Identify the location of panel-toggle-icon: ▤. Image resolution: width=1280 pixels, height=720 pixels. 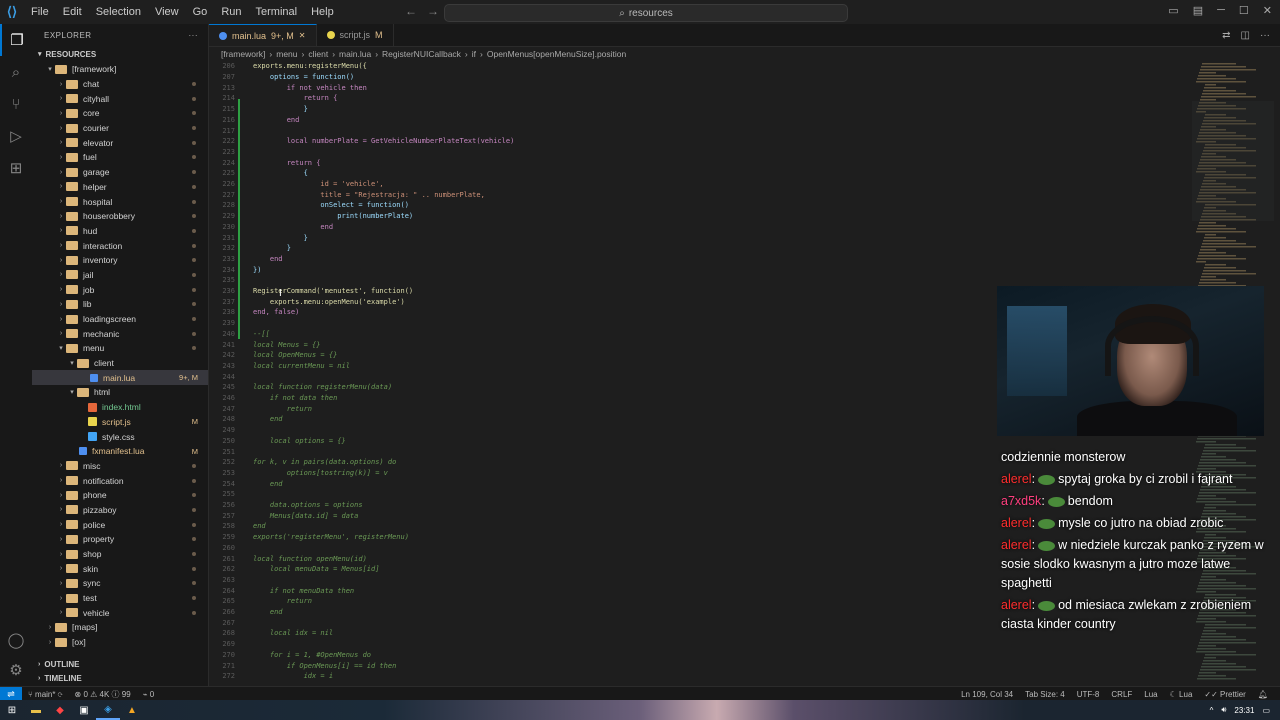
(1198, 10).